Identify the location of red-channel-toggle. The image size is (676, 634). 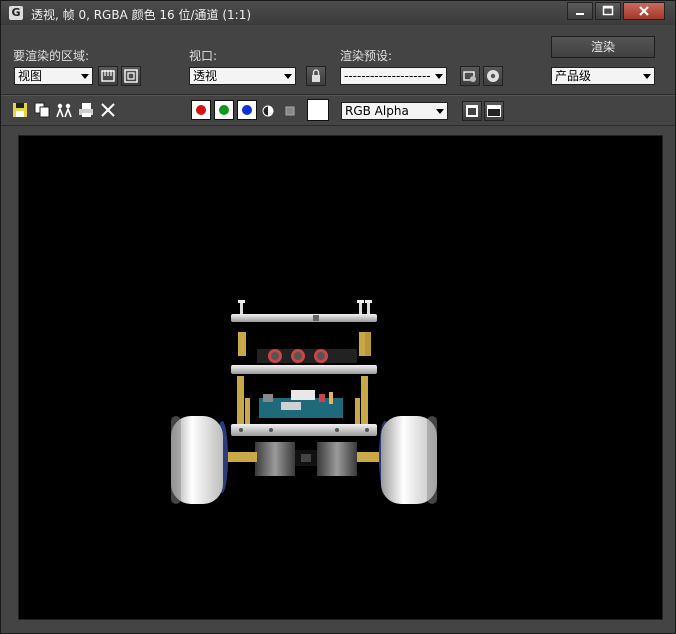
(201, 110).